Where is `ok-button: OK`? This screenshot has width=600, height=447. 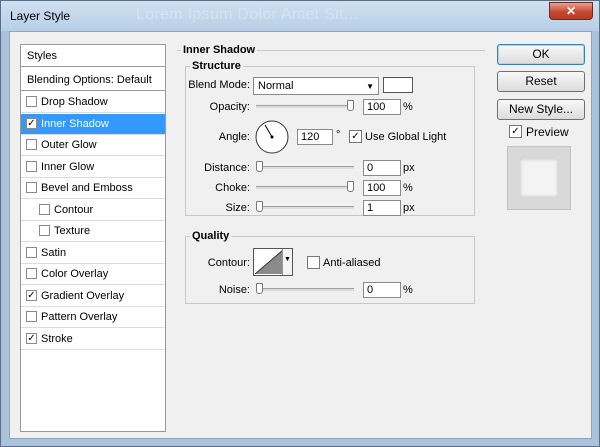
ok-button: OK is located at coordinates (541, 54).